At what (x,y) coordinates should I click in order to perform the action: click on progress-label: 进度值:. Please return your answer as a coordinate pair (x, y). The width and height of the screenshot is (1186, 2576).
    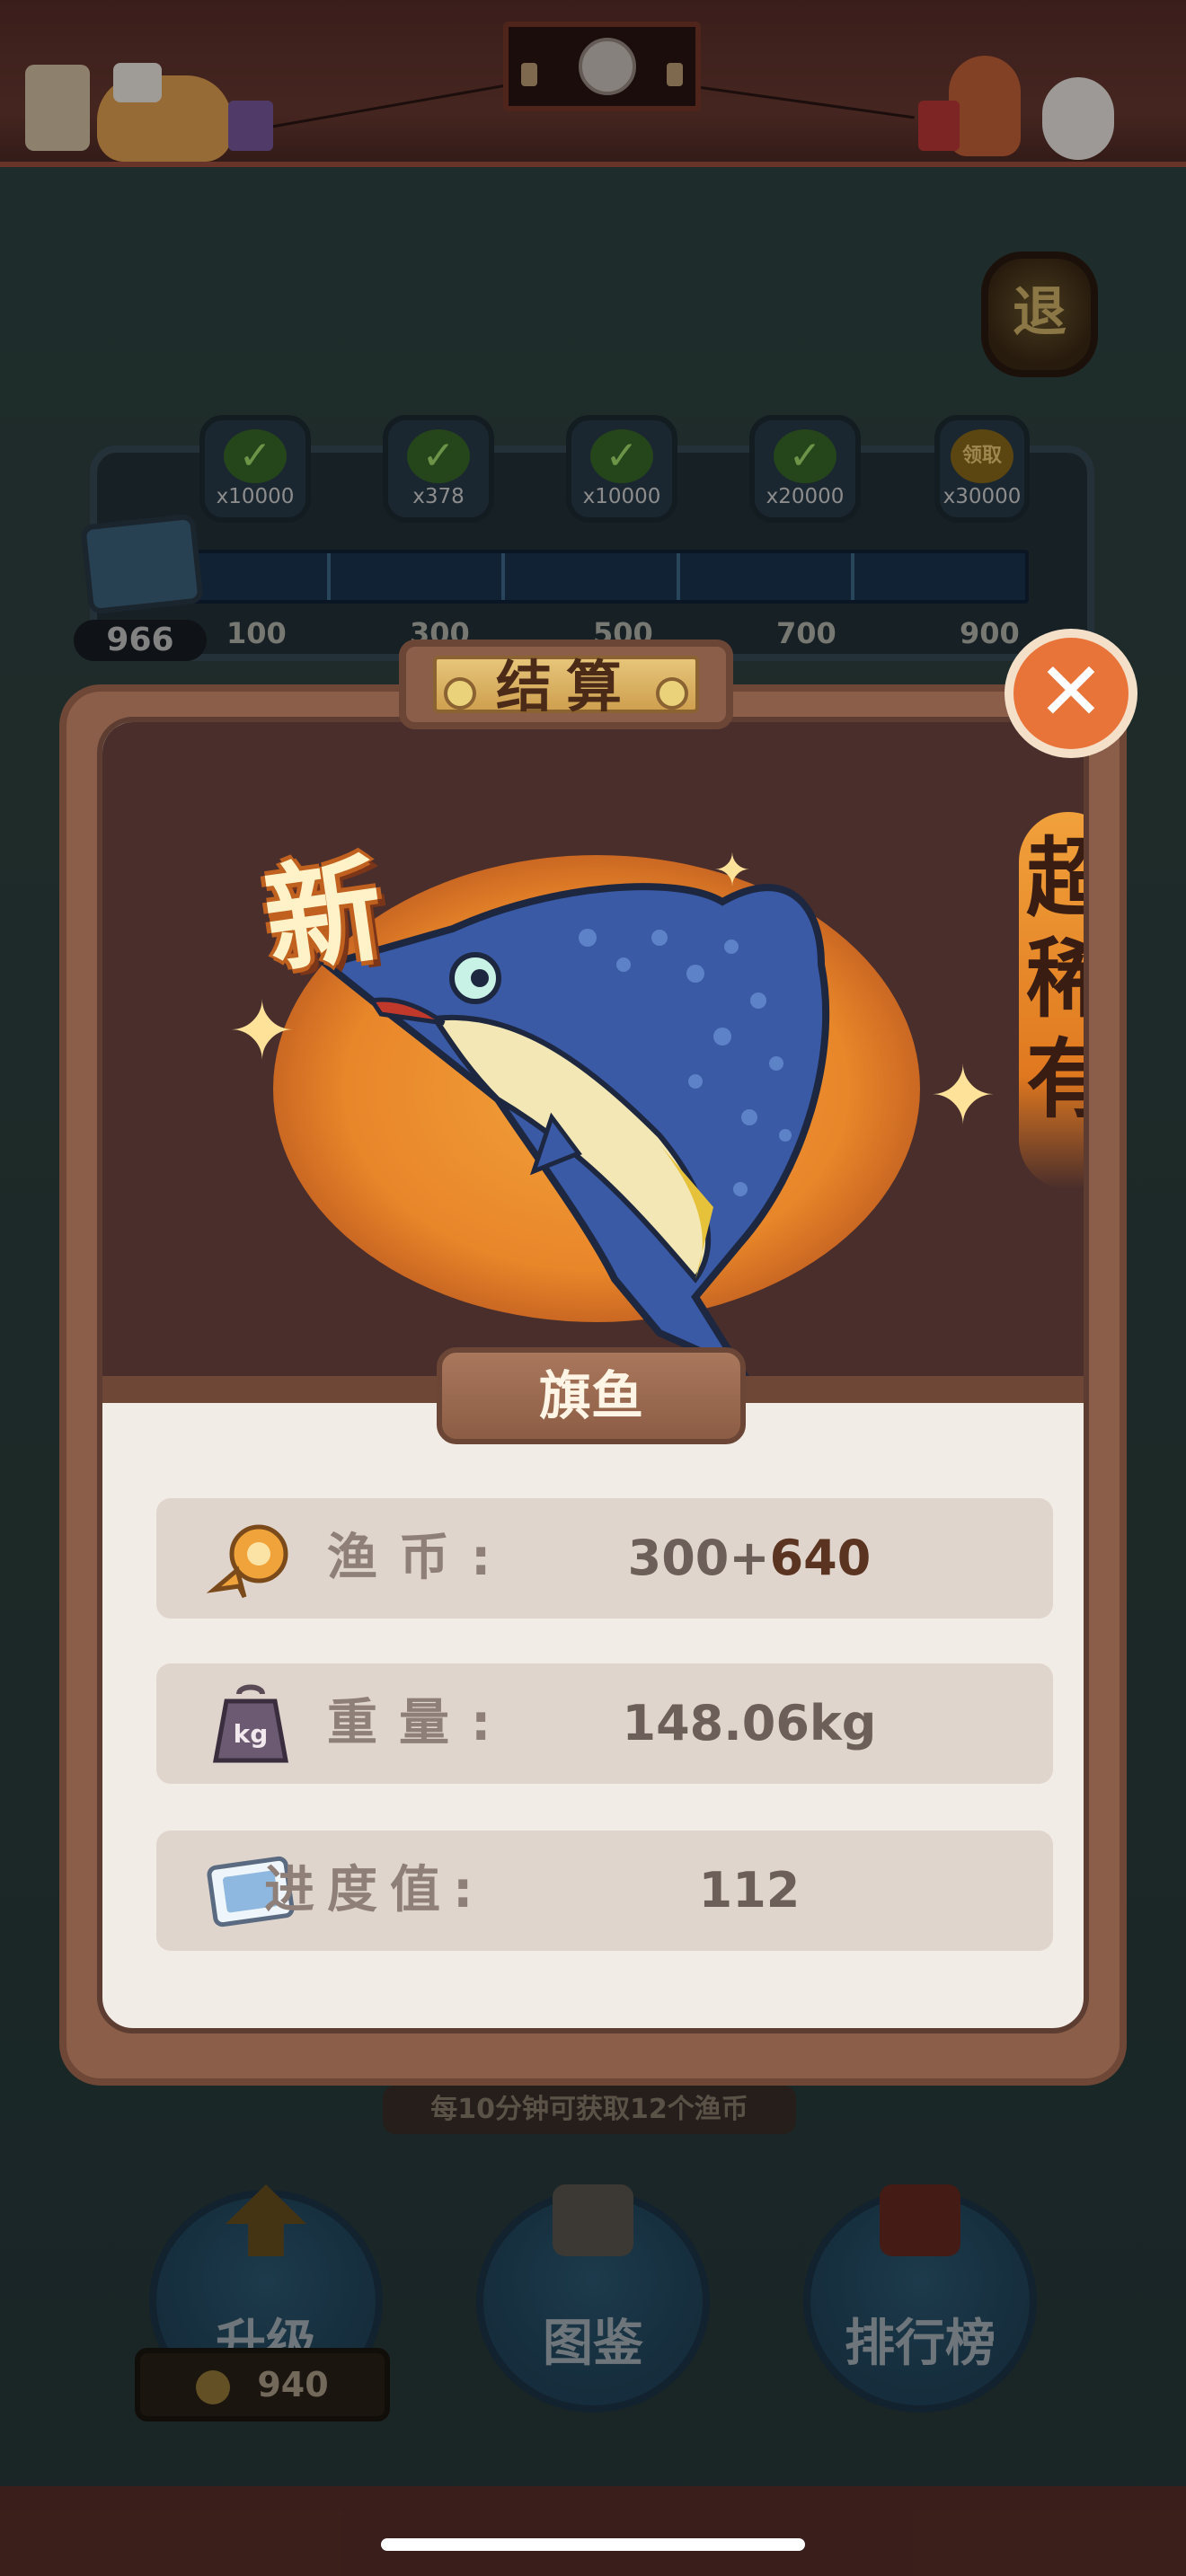
    Looking at the image, I should click on (375, 1890).